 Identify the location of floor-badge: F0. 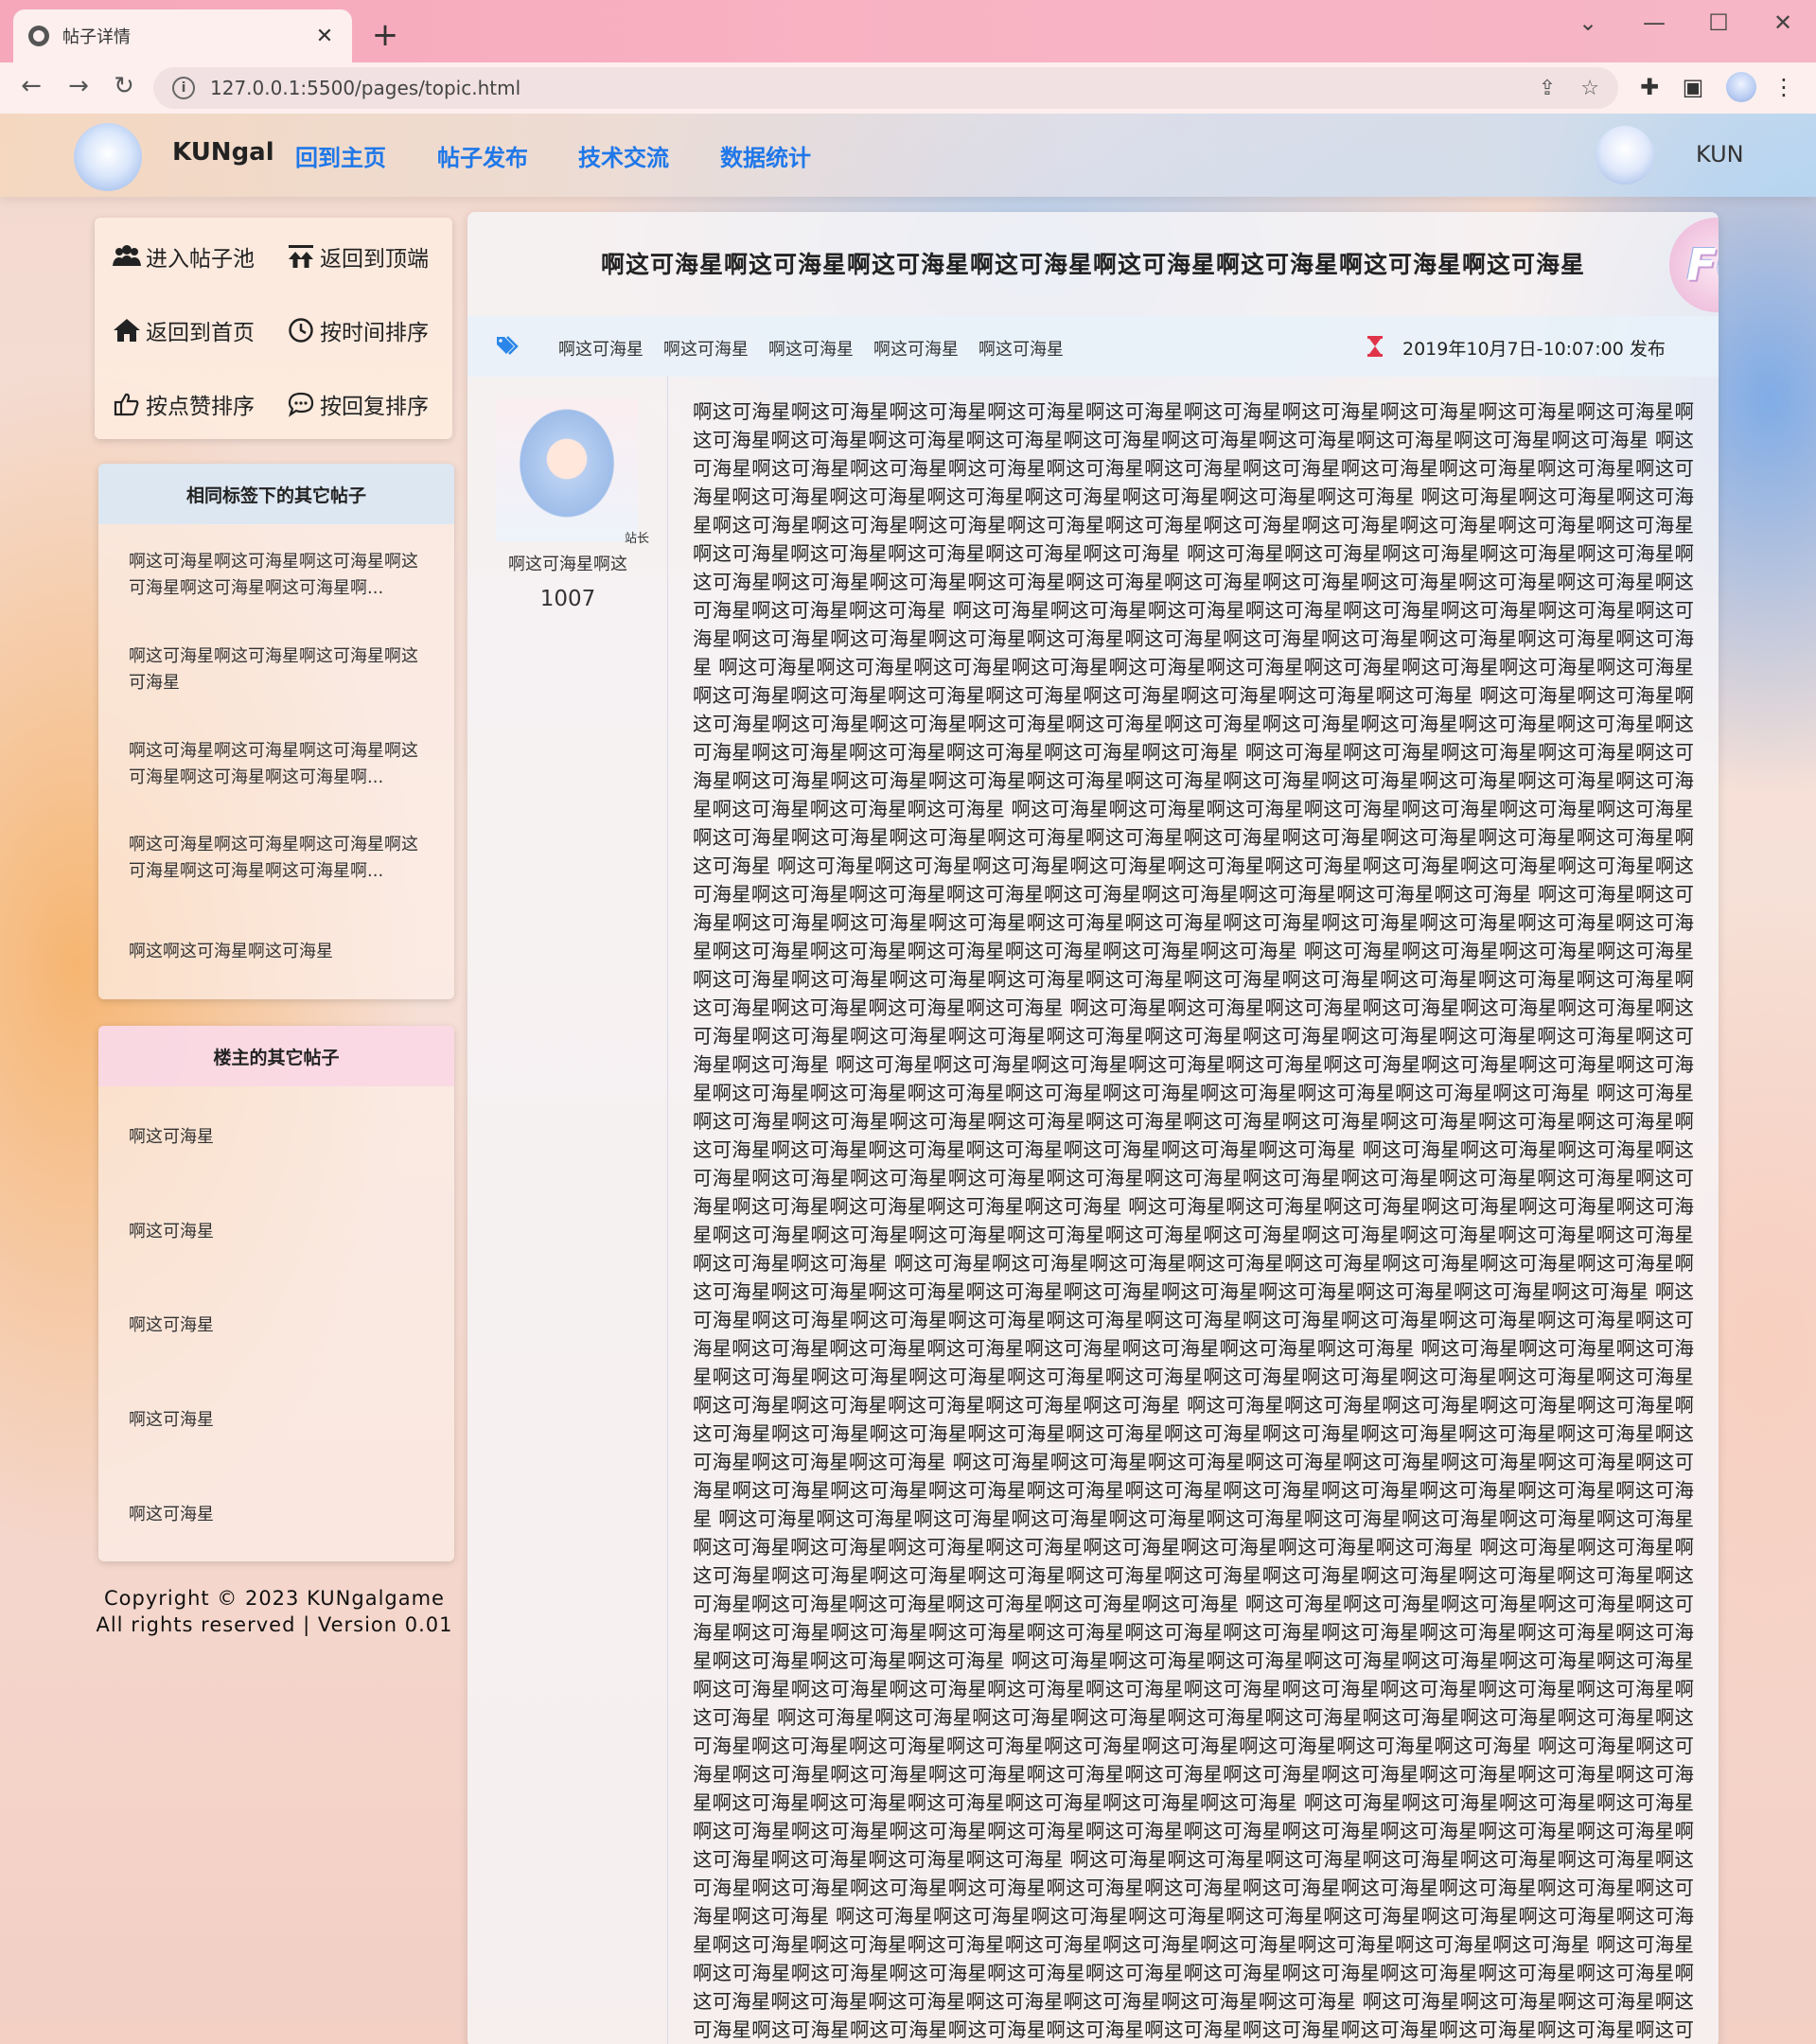
(1694, 265).